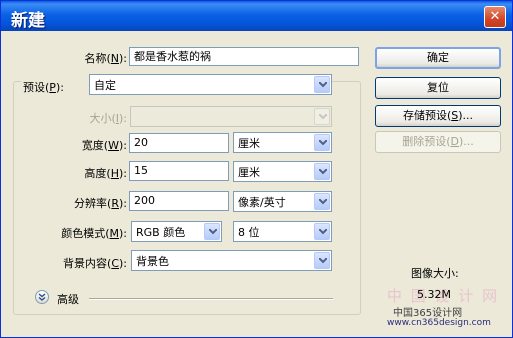 The image size is (513, 338). Describe the element at coordinates (434, 294) in the screenshot. I see `image-size-value: 5.32M` at that location.